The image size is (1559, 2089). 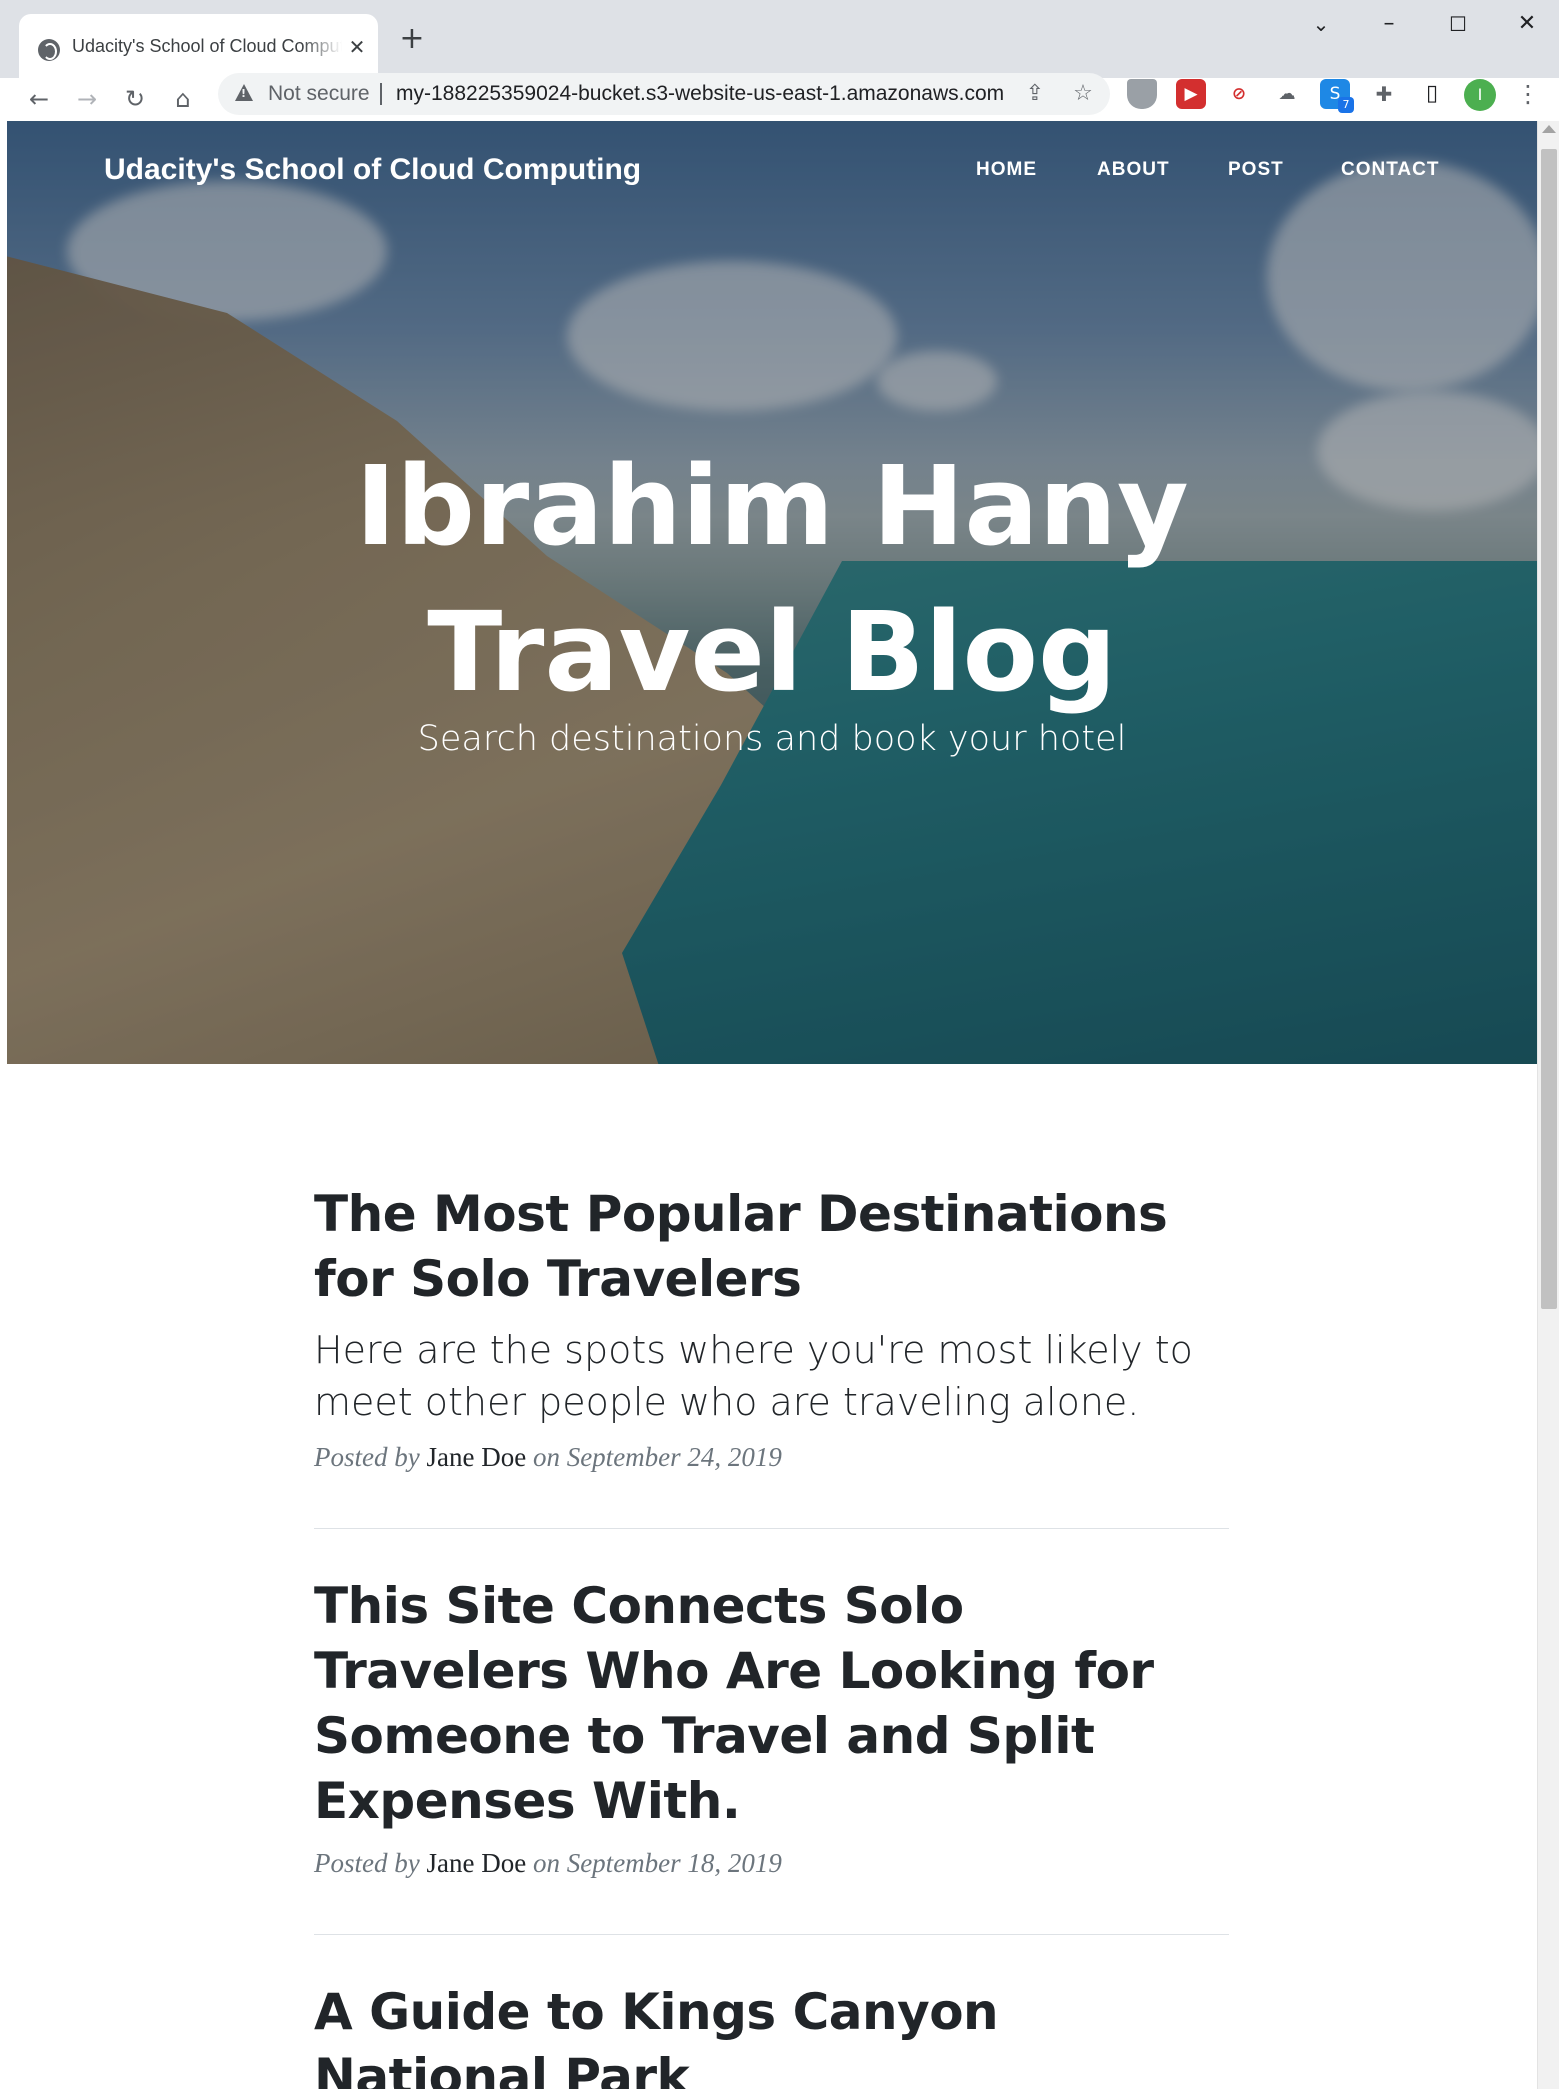 I want to click on profile-avatar: I, so click(x=1480, y=95).